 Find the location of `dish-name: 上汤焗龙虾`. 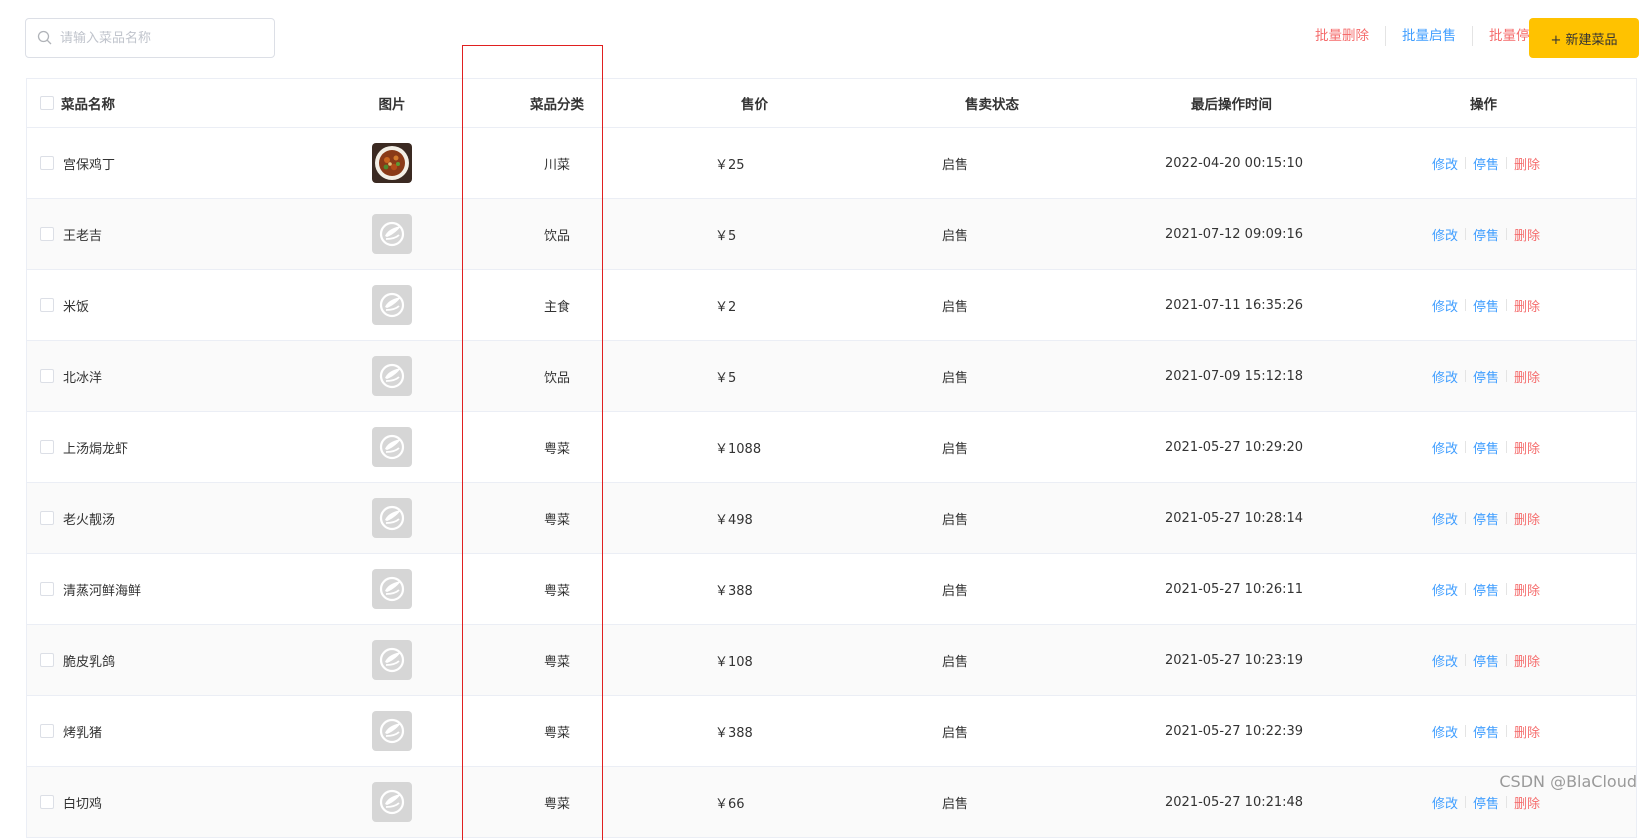

dish-name: 上汤焗龙虾 is located at coordinates (96, 449).